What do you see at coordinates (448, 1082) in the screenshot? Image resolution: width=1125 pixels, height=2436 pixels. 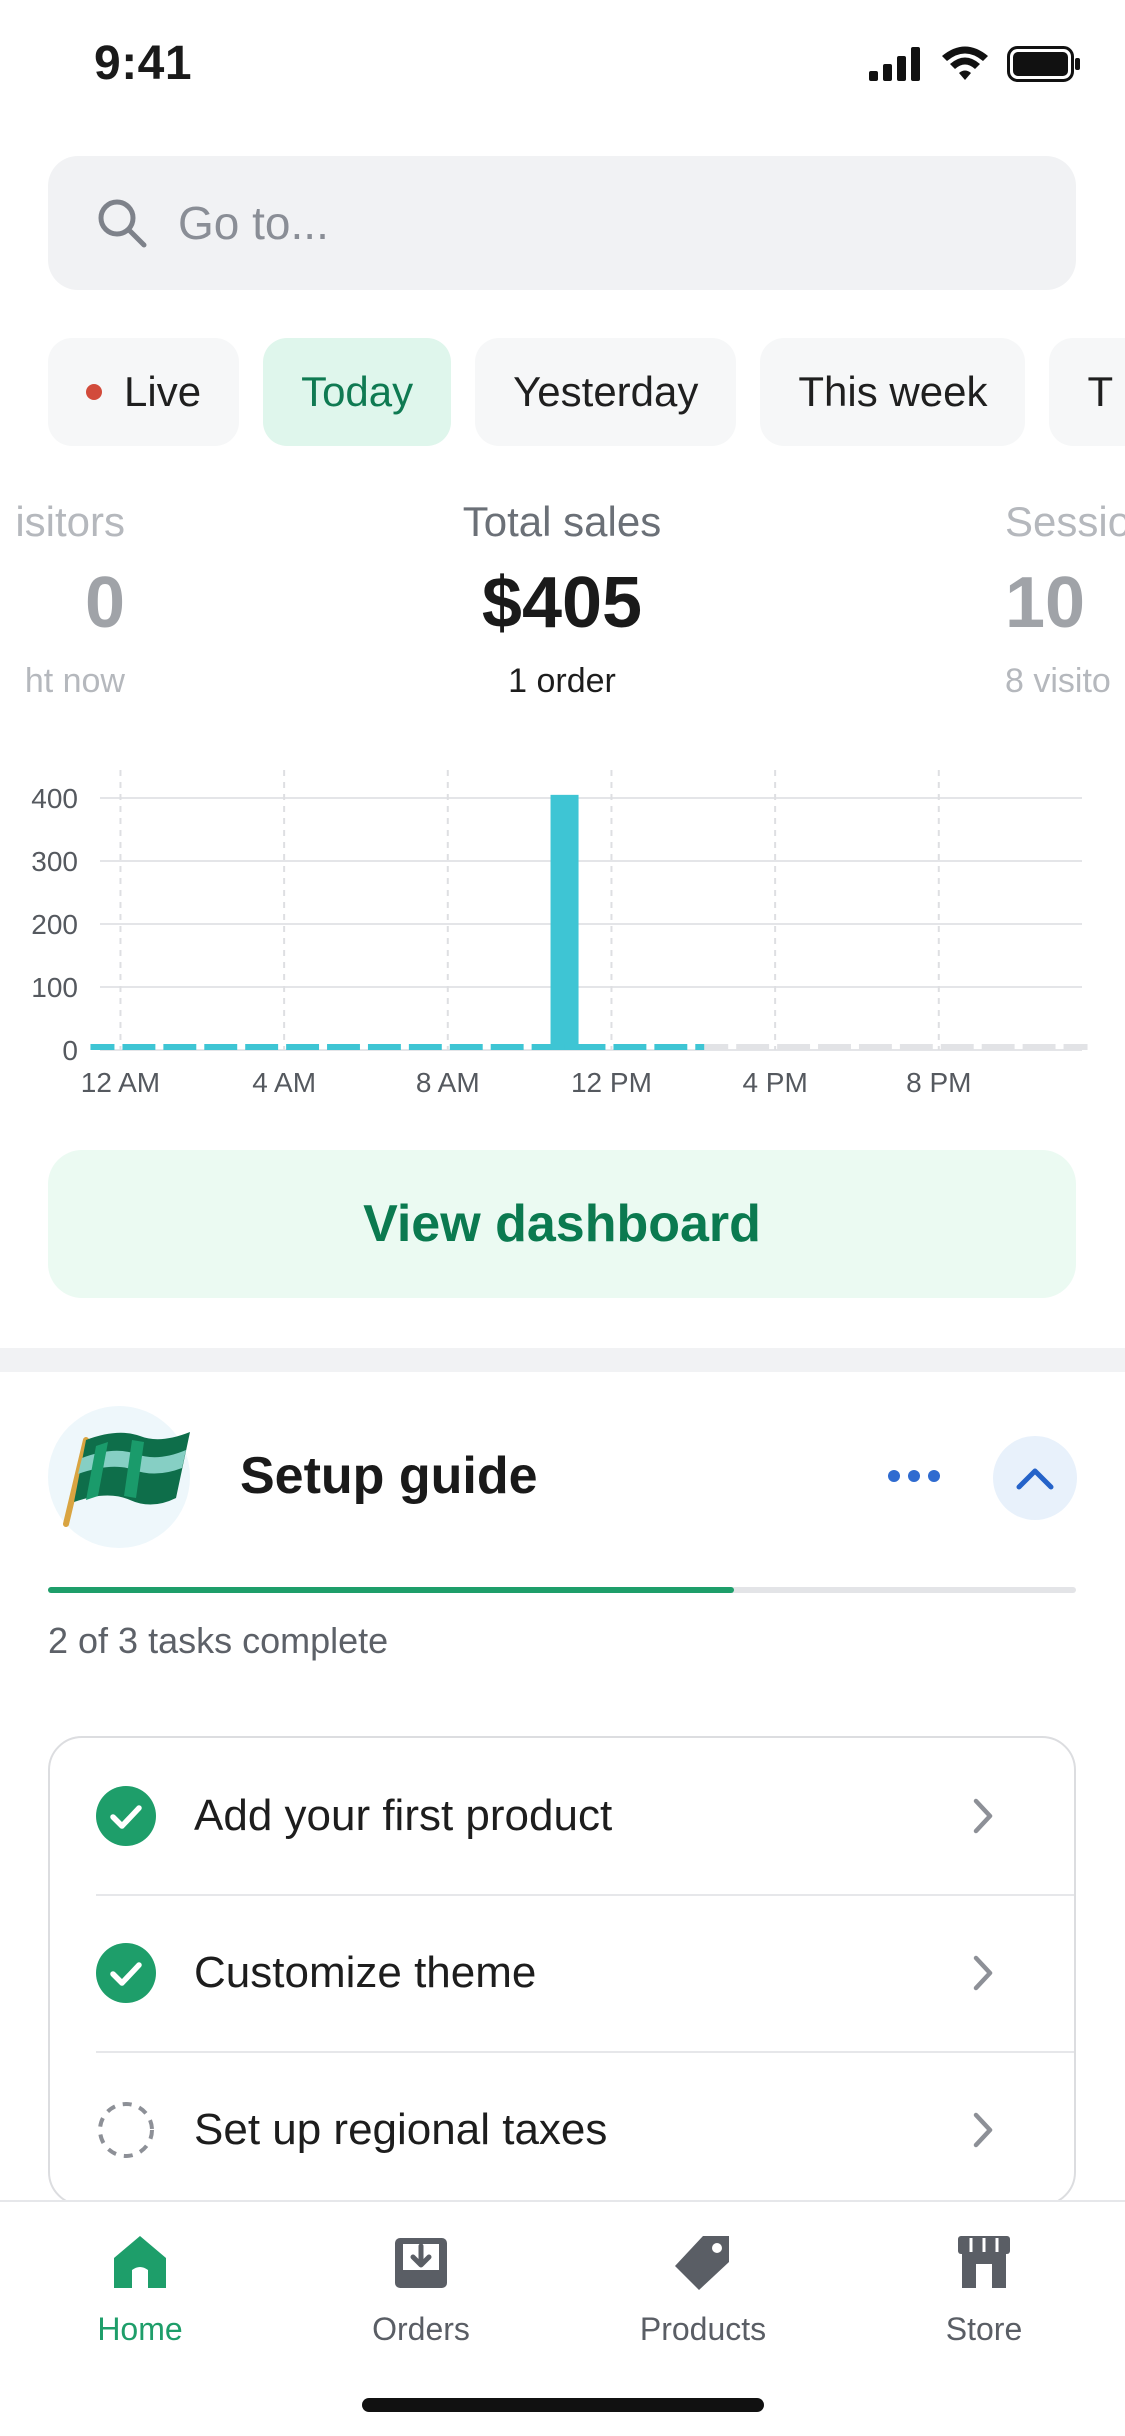 I see `x-tick-label: 8 AM` at bounding box center [448, 1082].